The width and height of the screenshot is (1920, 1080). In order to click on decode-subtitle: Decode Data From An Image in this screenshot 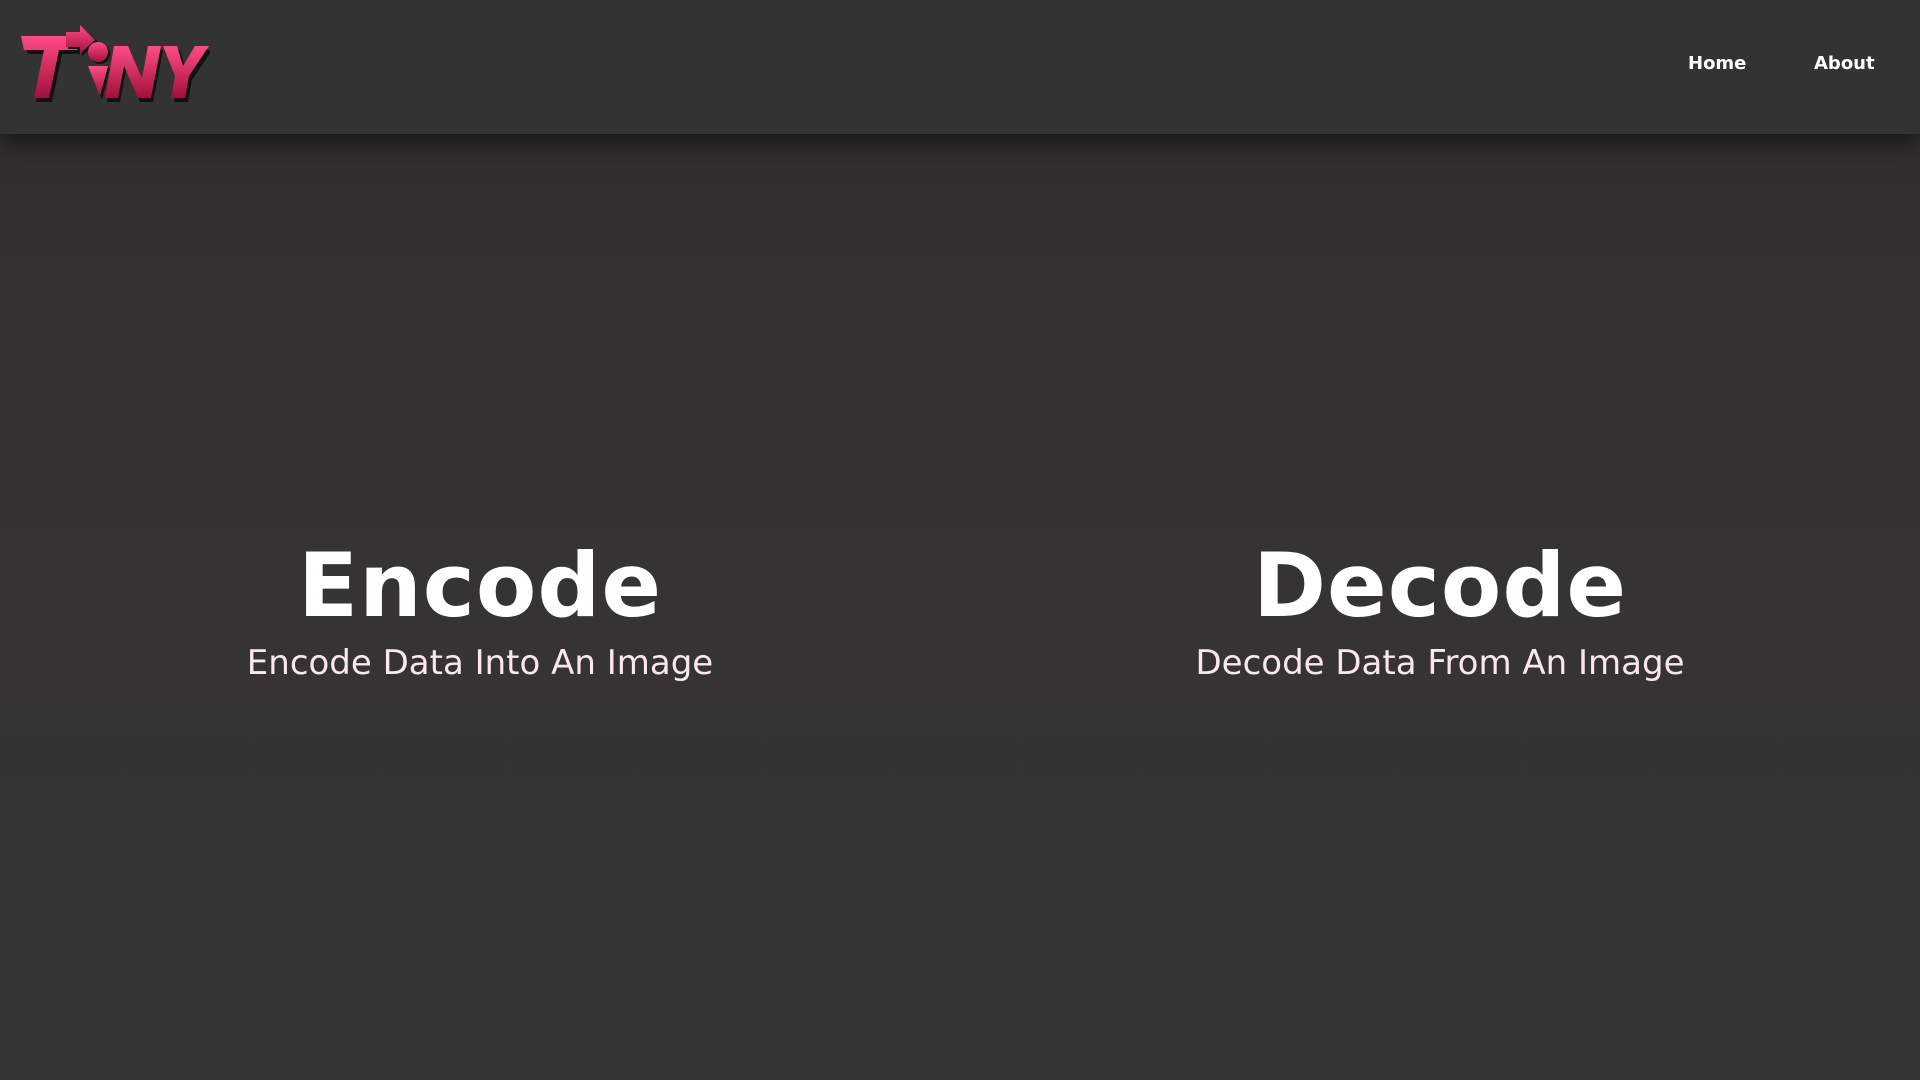, I will do `click(1440, 663)`.